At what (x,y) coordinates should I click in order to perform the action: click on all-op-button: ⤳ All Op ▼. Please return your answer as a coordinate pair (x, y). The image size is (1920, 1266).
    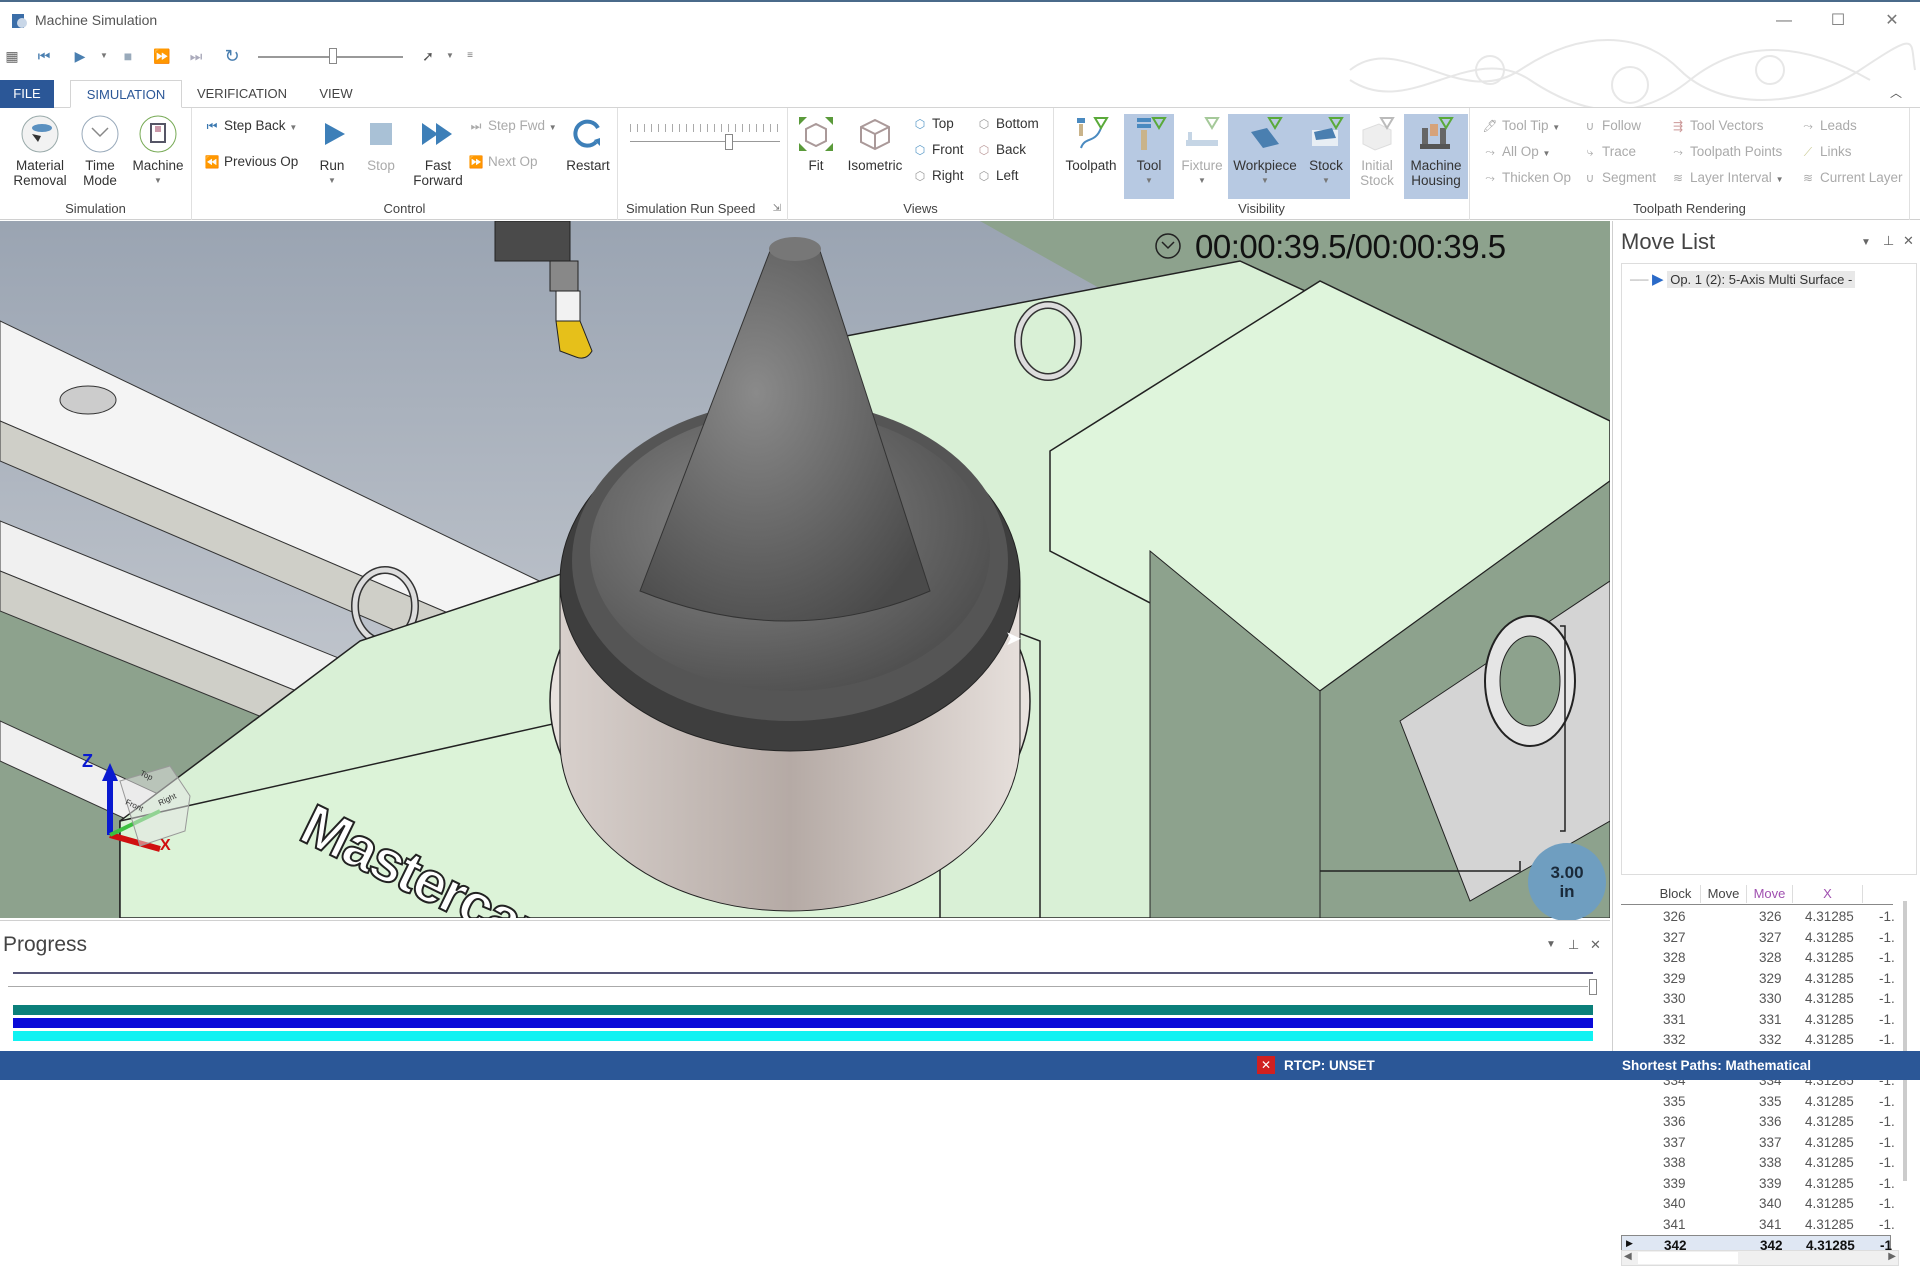
    Looking at the image, I should click on (1516, 152).